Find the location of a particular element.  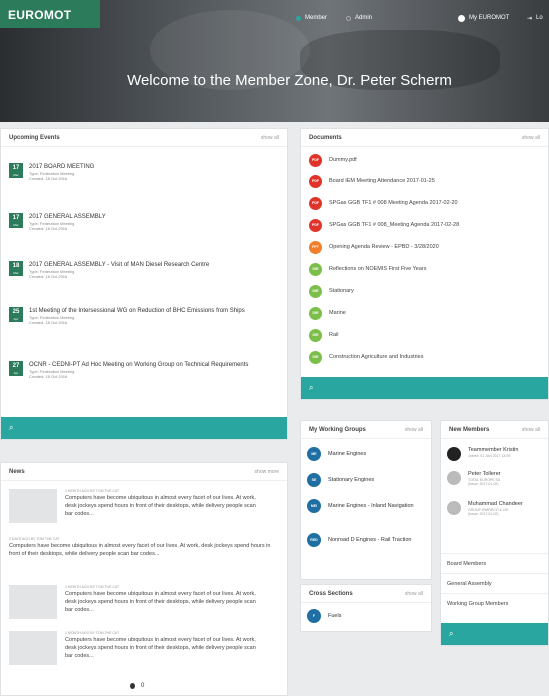

search-icon: ⌕ is located at coordinates (451, 633).